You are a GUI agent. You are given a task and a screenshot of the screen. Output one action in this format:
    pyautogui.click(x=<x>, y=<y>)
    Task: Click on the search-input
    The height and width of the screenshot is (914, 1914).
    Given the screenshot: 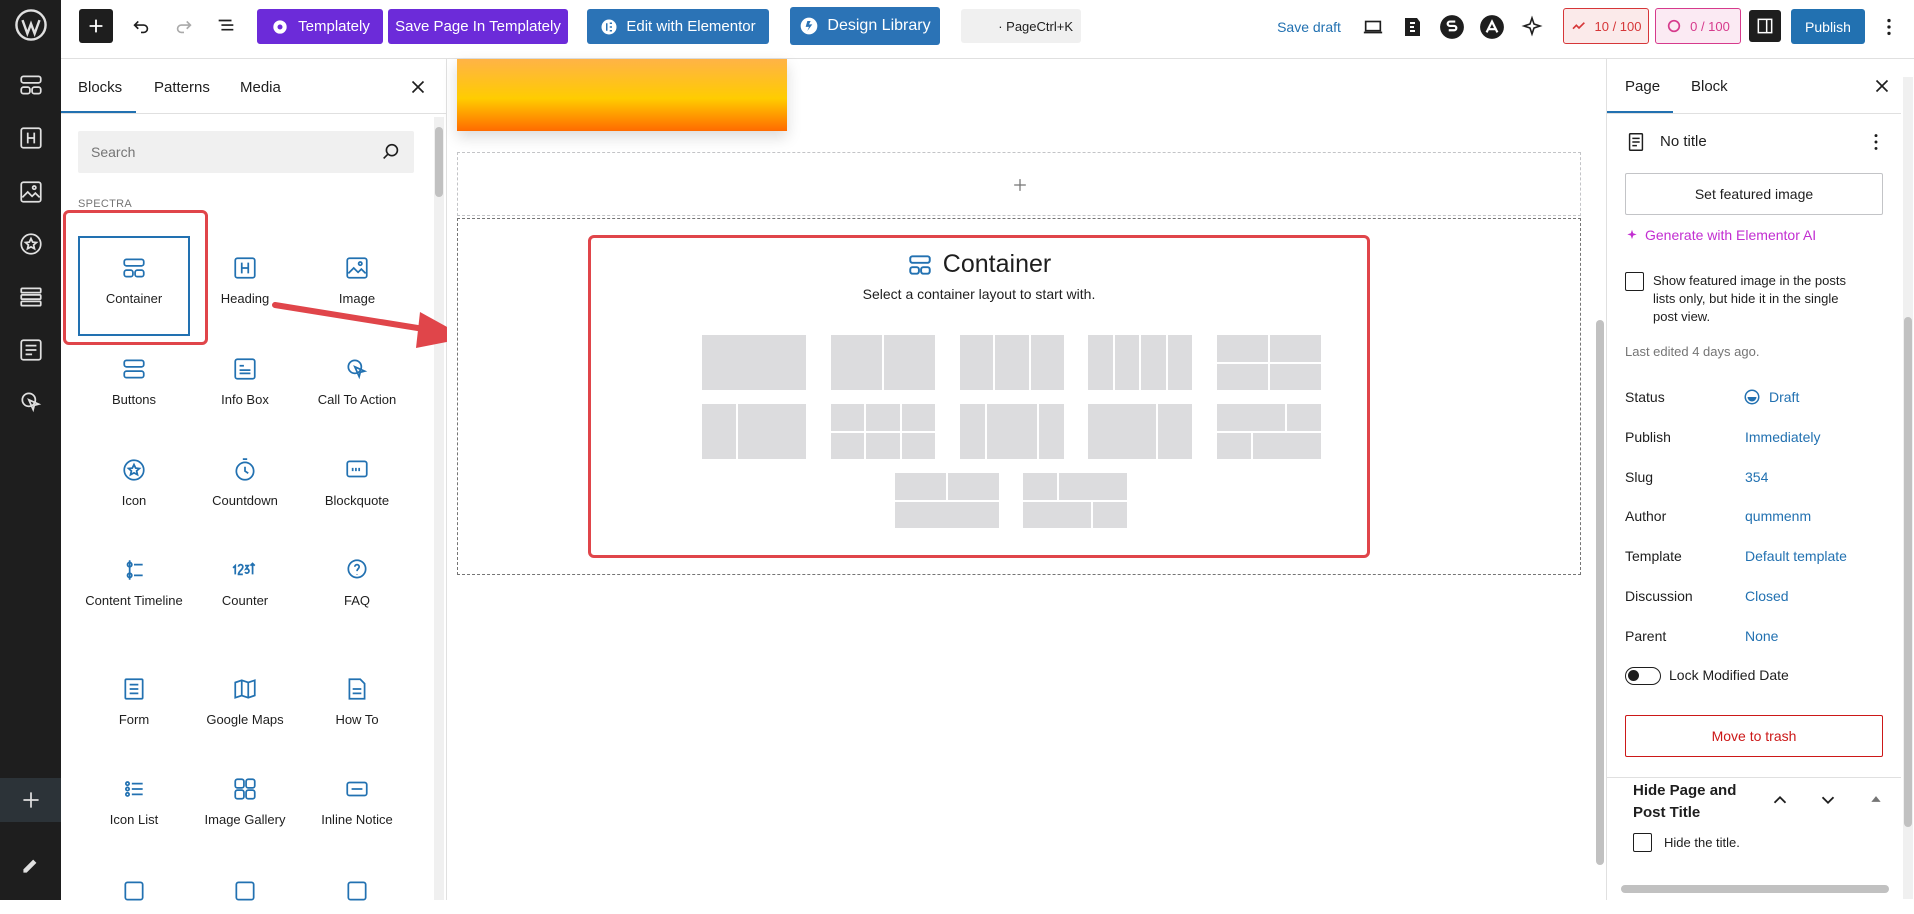 What is the action you would take?
    pyautogui.click(x=223, y=152)
    